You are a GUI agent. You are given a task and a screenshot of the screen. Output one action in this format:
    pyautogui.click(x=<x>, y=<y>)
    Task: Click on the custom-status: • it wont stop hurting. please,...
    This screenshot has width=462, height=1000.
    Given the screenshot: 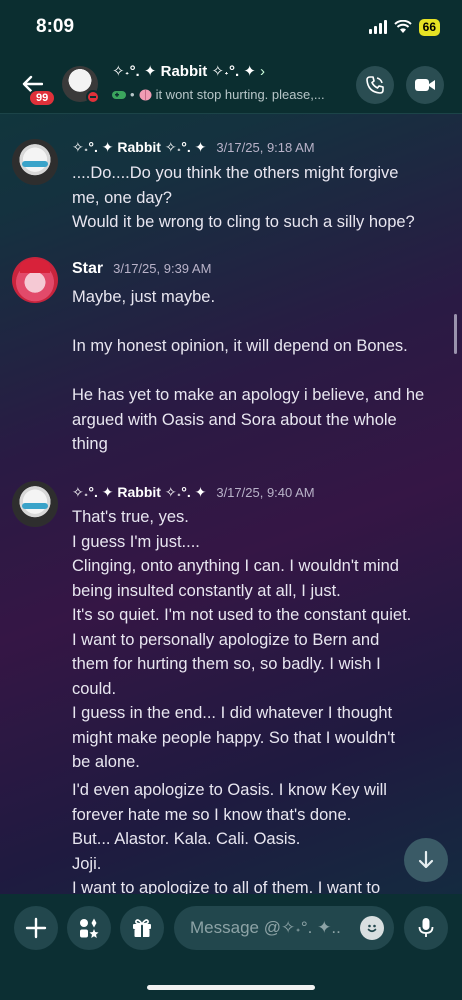 What is the action you would take?
    pyautogui.click(x=218, y=94)
    